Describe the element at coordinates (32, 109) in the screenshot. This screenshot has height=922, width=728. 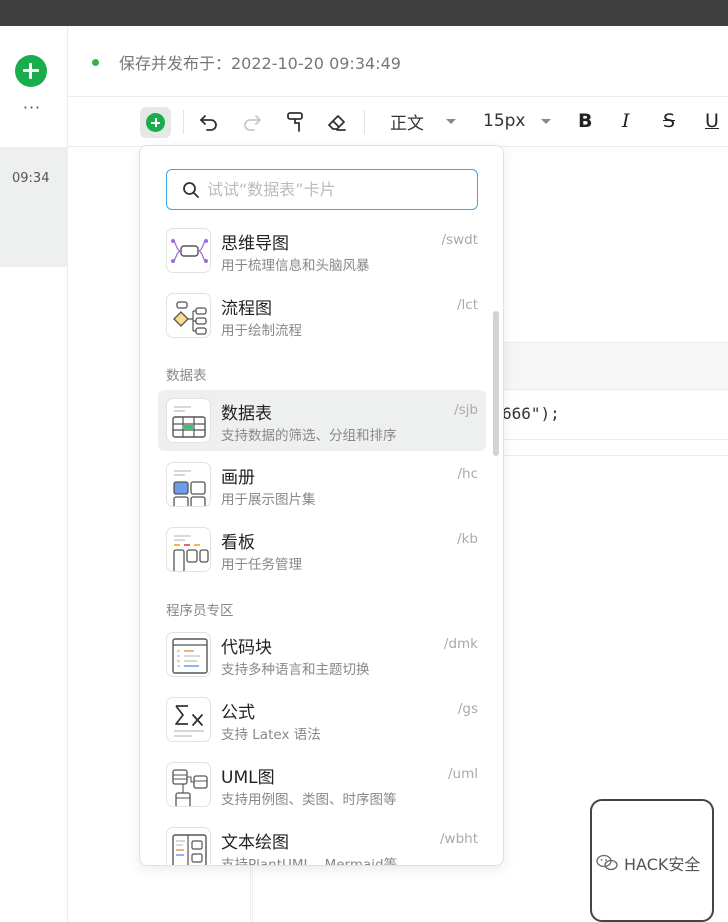
I see `more-icon: ···` at that location.